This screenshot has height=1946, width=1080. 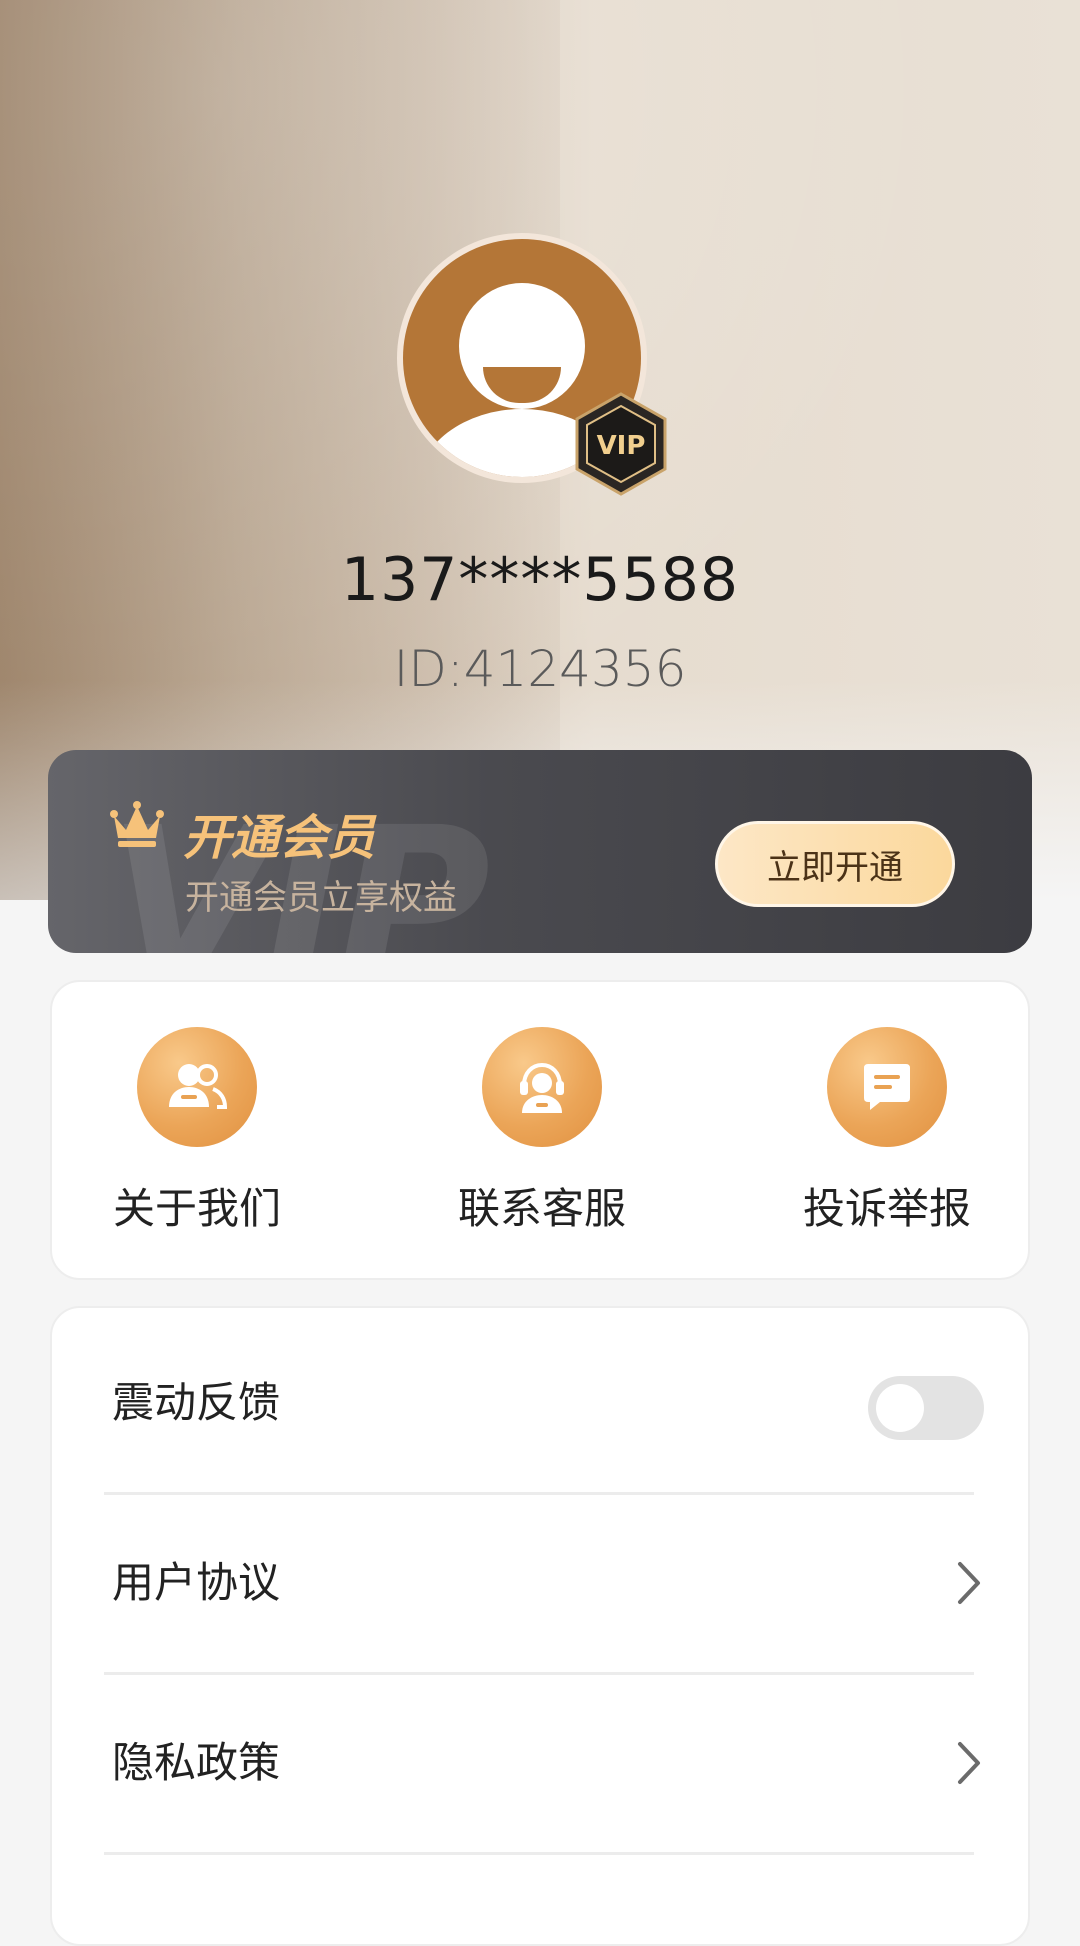 I want to click on setting-privacy-policy: 隐私政策, so click(x=540, y=1763).